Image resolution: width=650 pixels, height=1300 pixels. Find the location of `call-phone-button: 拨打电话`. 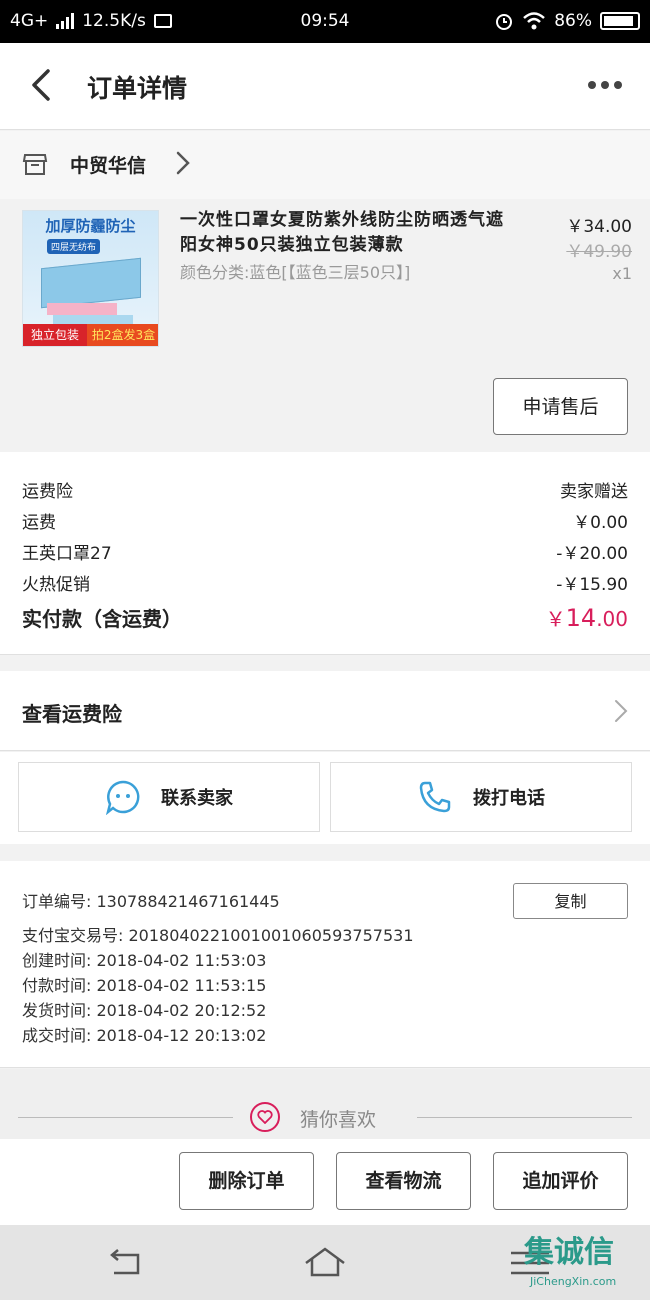

call-phone-button: 拨打电话 is located at coordinates (481, 797).